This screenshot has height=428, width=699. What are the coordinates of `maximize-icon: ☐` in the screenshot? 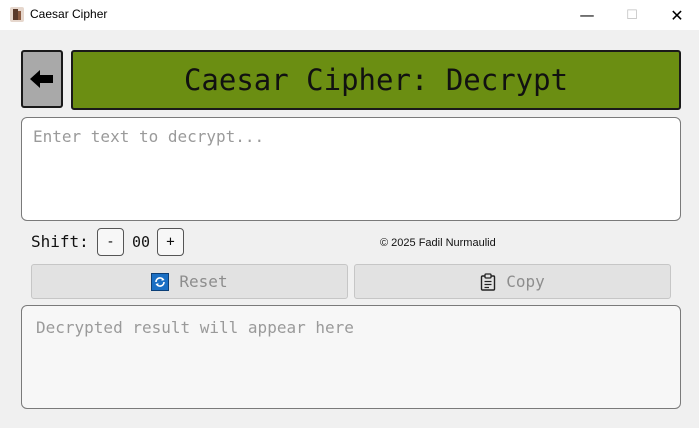 It's located at (632, 15).